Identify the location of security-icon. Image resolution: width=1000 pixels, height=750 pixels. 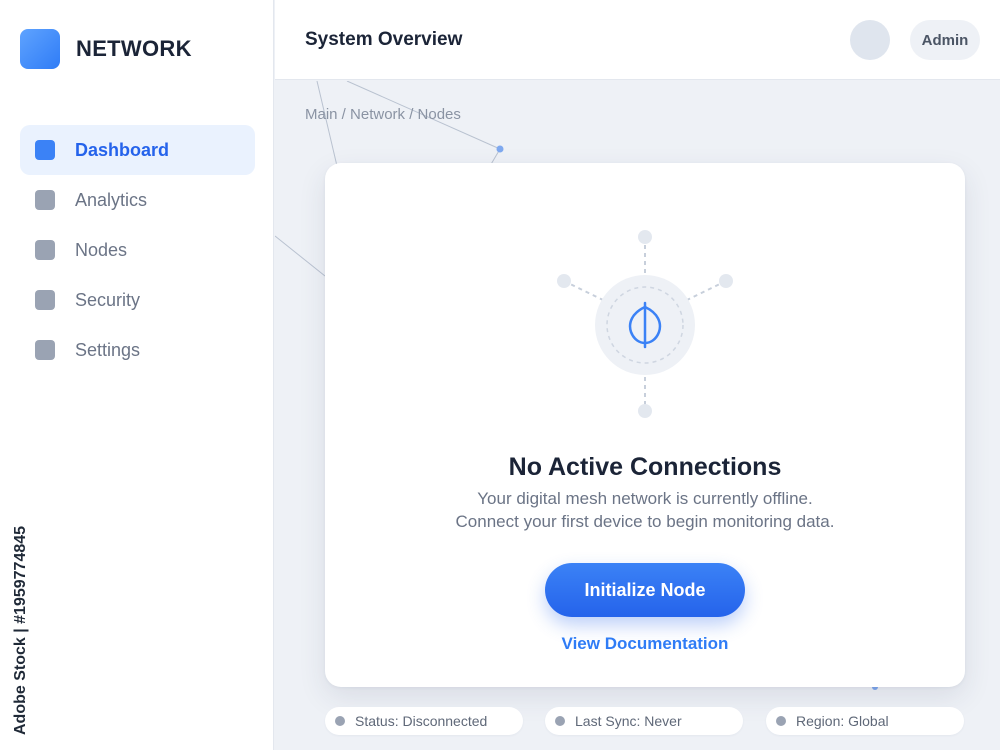
(45, 300).